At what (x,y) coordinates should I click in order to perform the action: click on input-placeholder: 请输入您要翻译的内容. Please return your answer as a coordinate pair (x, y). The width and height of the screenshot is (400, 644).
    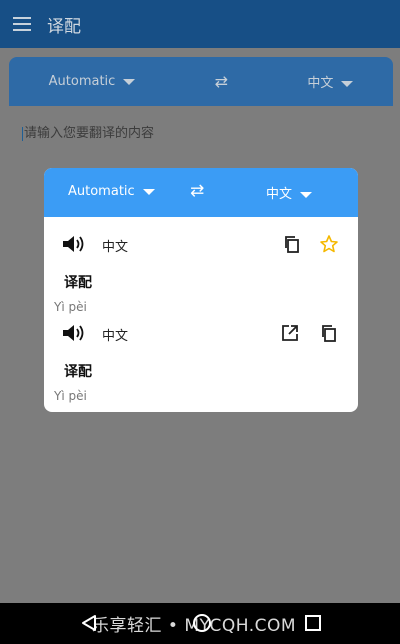
    Looking at the image, I should click on (89, 133).